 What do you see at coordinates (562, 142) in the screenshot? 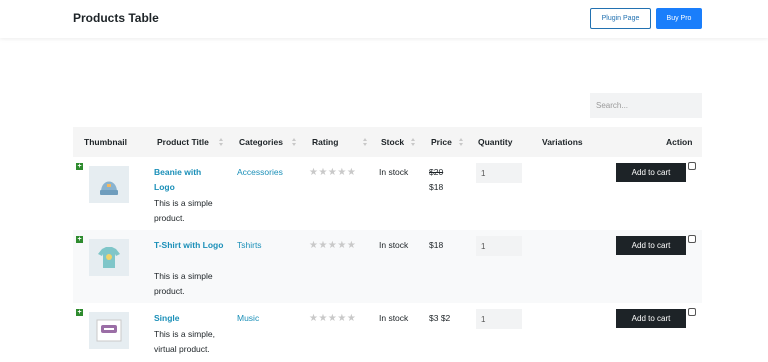
I see `column-variations: Variations` at bounding box center [562, 142].